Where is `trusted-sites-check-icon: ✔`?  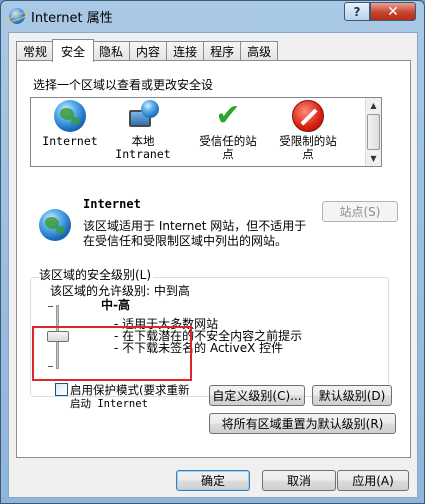
trusted-sites-check-icon: ✔ is located at coordinates (228, 115).